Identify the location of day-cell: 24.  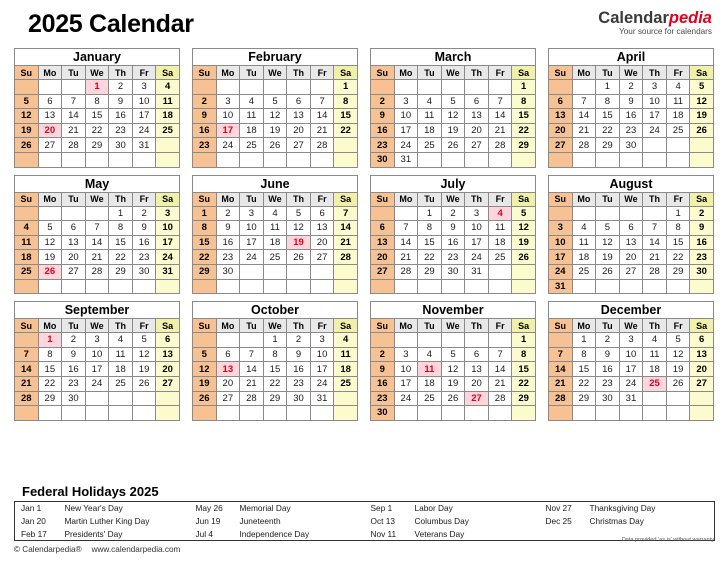
(144, 130).